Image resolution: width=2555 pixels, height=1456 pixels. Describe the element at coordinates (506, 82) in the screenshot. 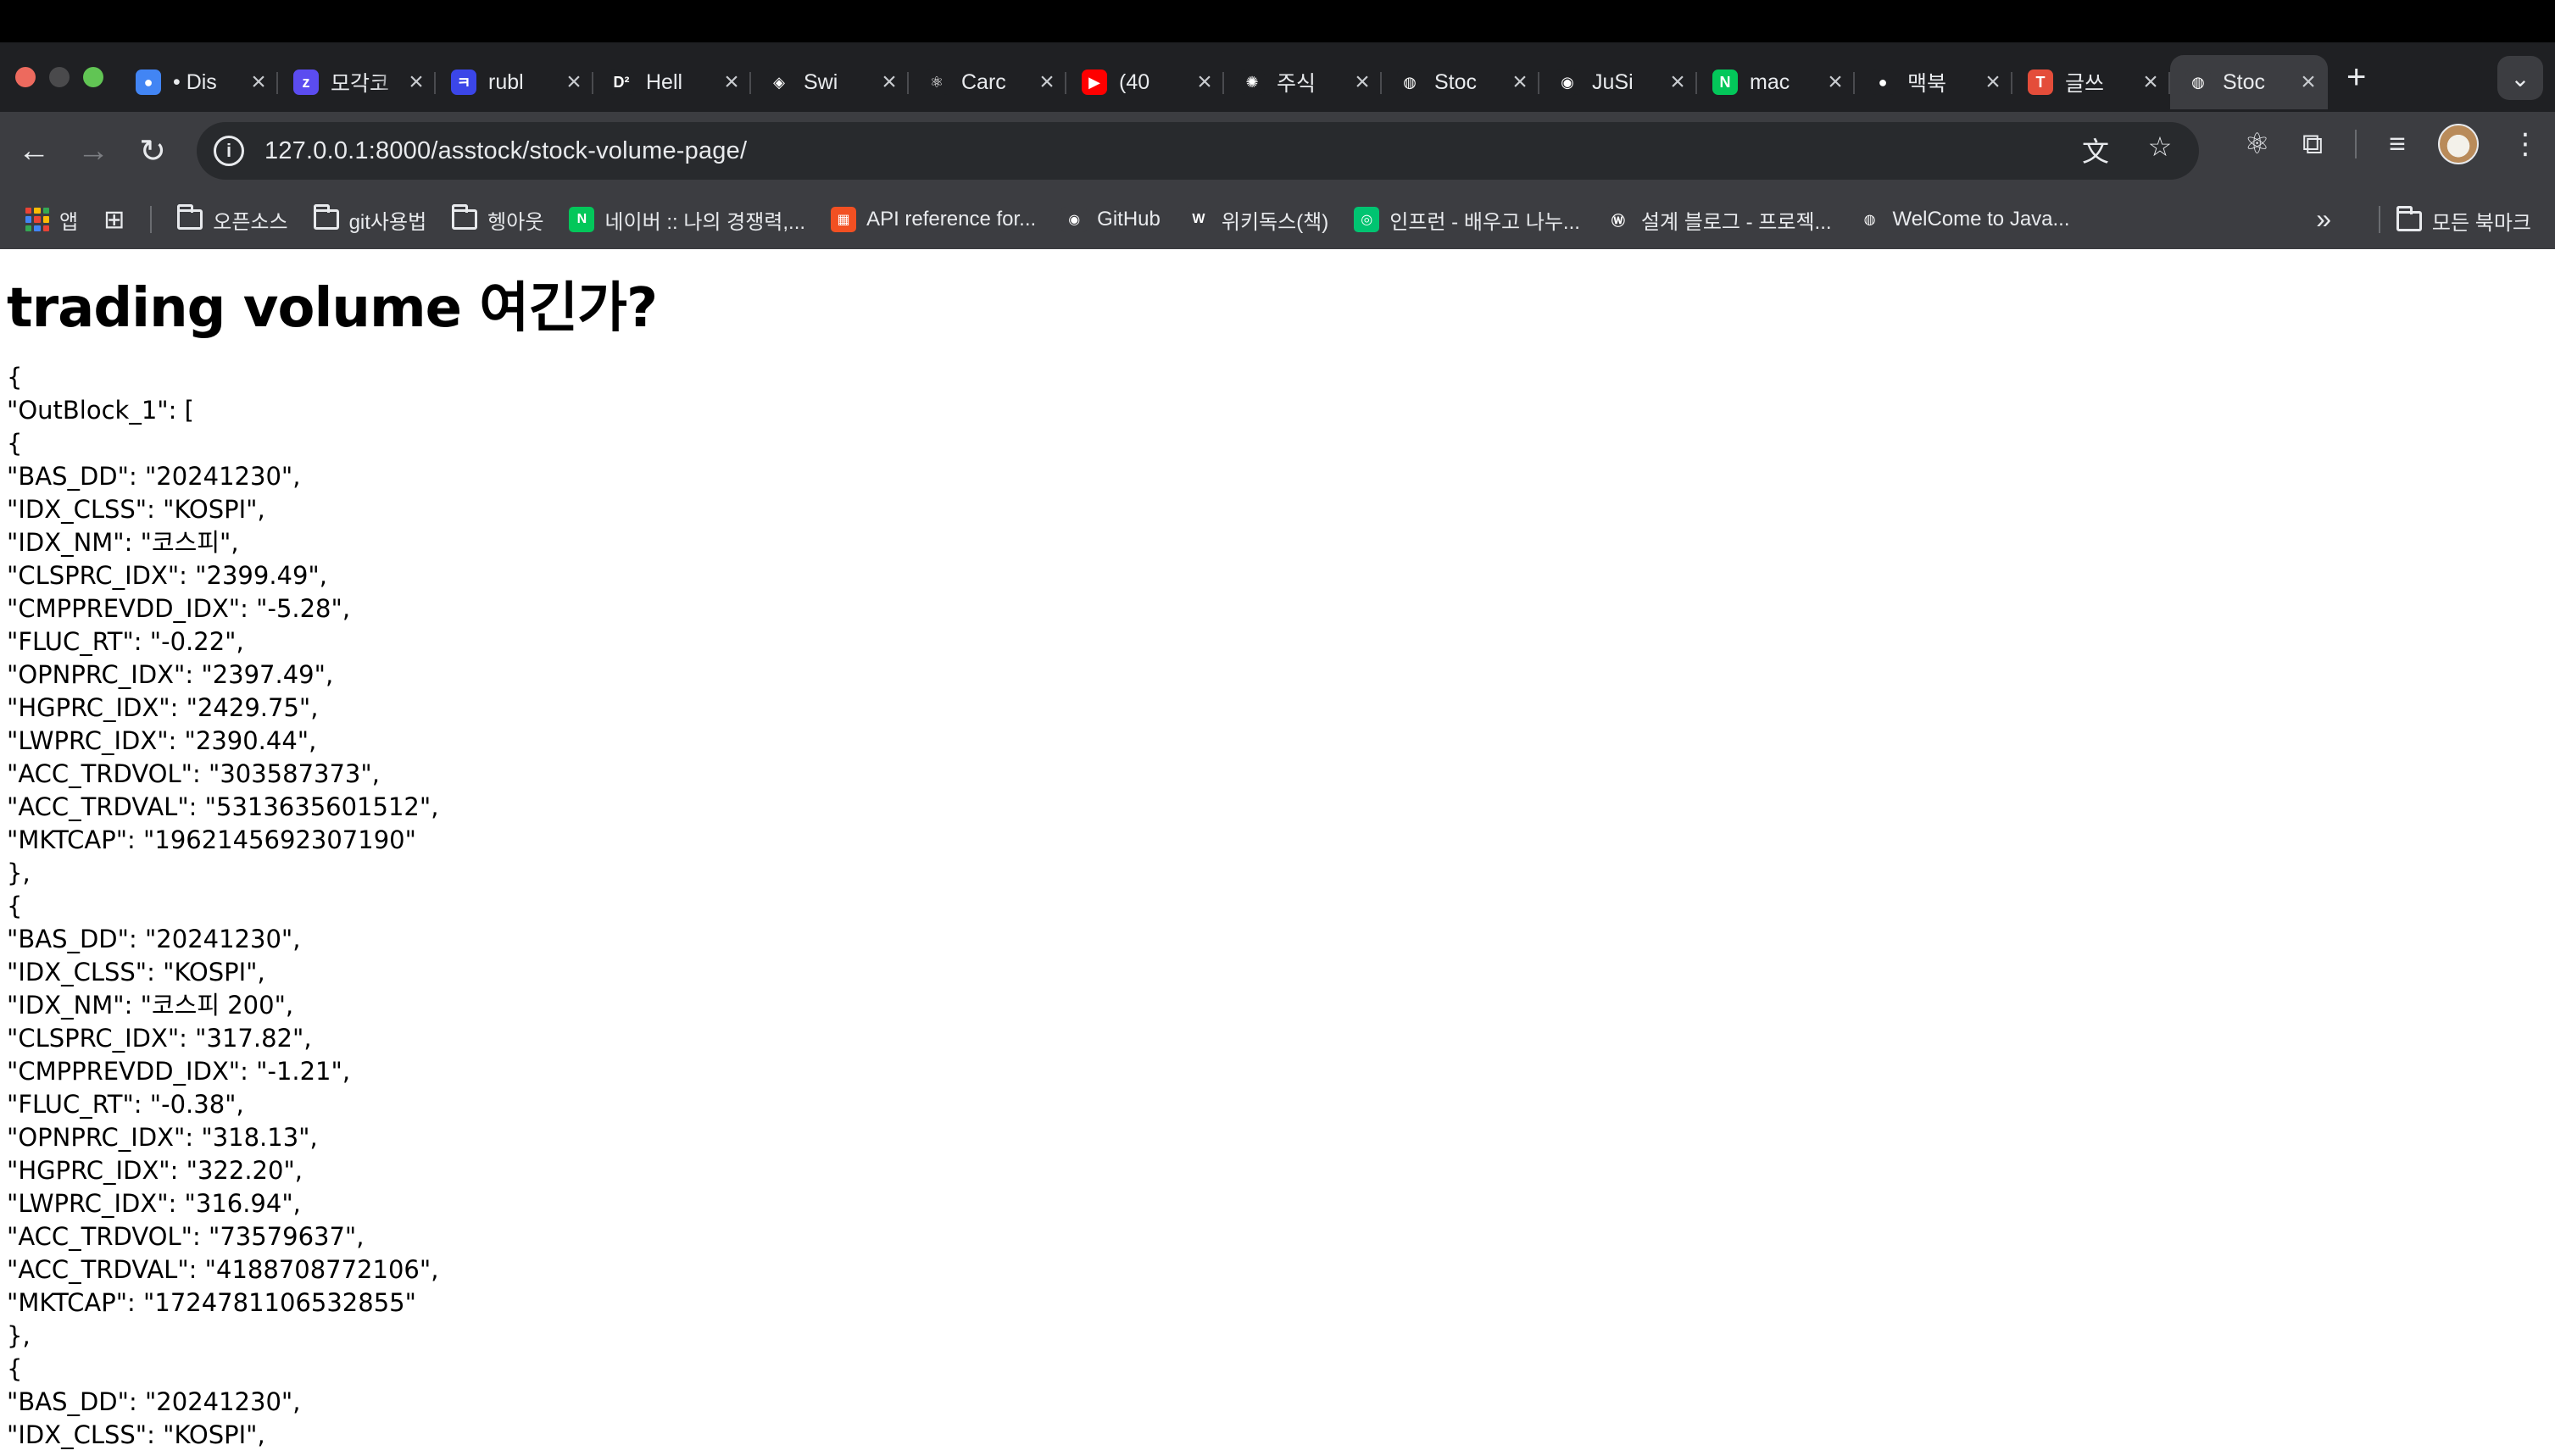

I see `tab-title: rubl` at that location.